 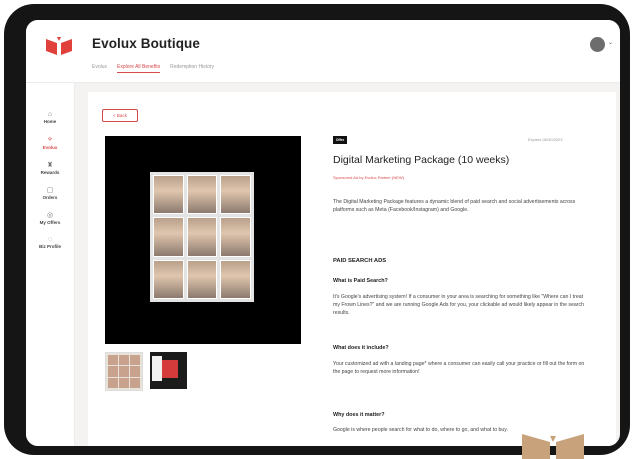 I want to click on sidebar-item-rewards: ♜ Rewards, so click(x=50, y=168).